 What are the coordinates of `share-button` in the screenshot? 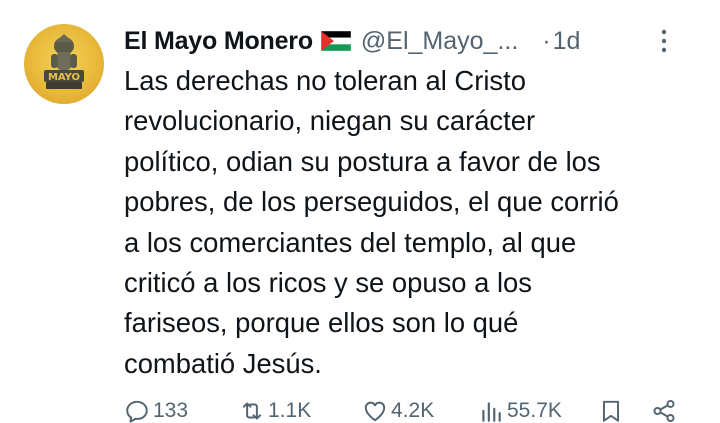 It's located at (664, 410).